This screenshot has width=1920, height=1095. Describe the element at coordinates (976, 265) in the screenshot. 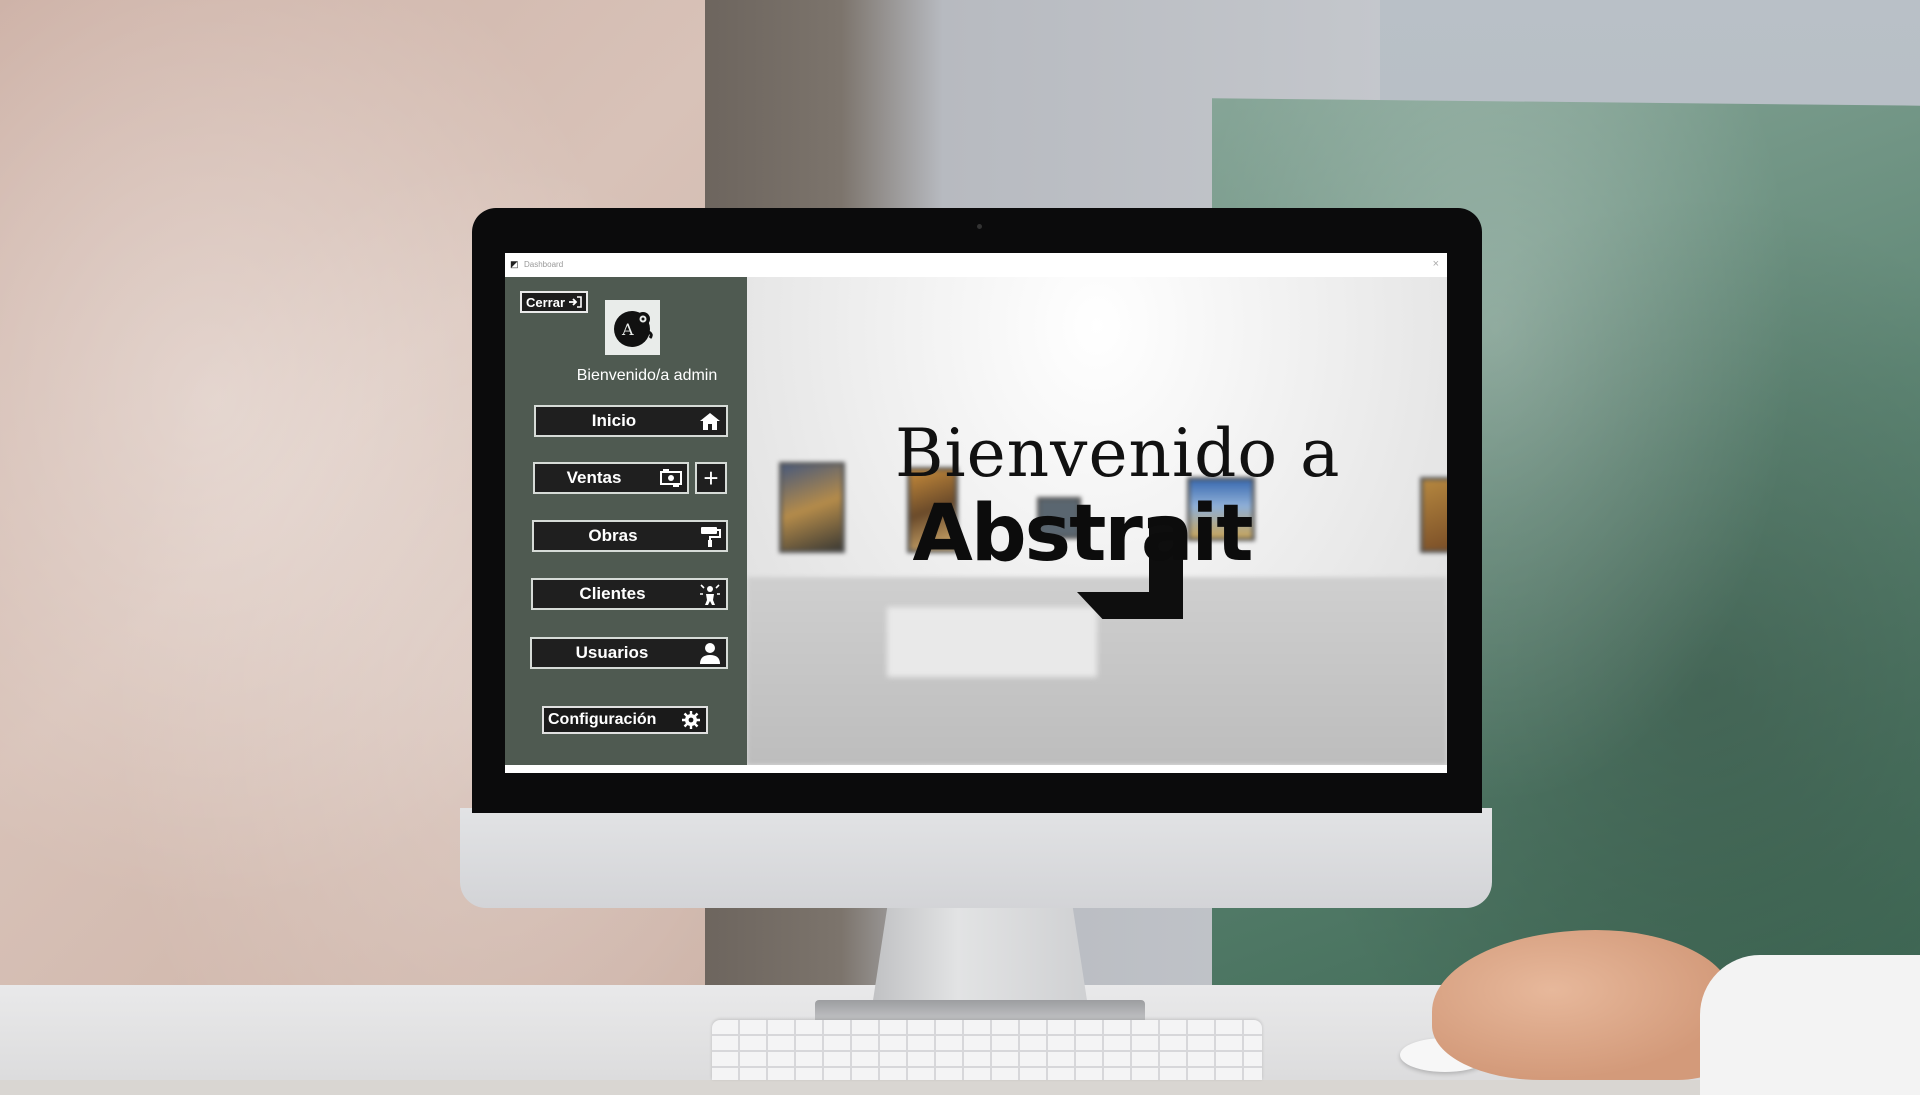

I see `window-titlebar: ◩ Dashboard ×` at that location.